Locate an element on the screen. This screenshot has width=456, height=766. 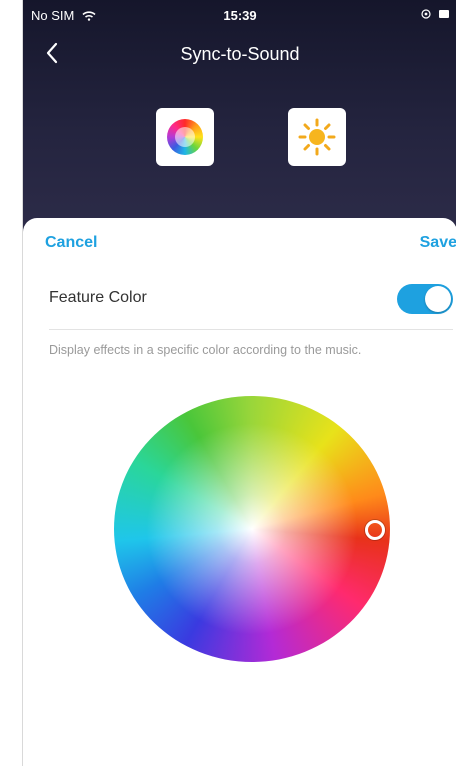
cancel-button: Cancel is located at coordinates (71, 243).